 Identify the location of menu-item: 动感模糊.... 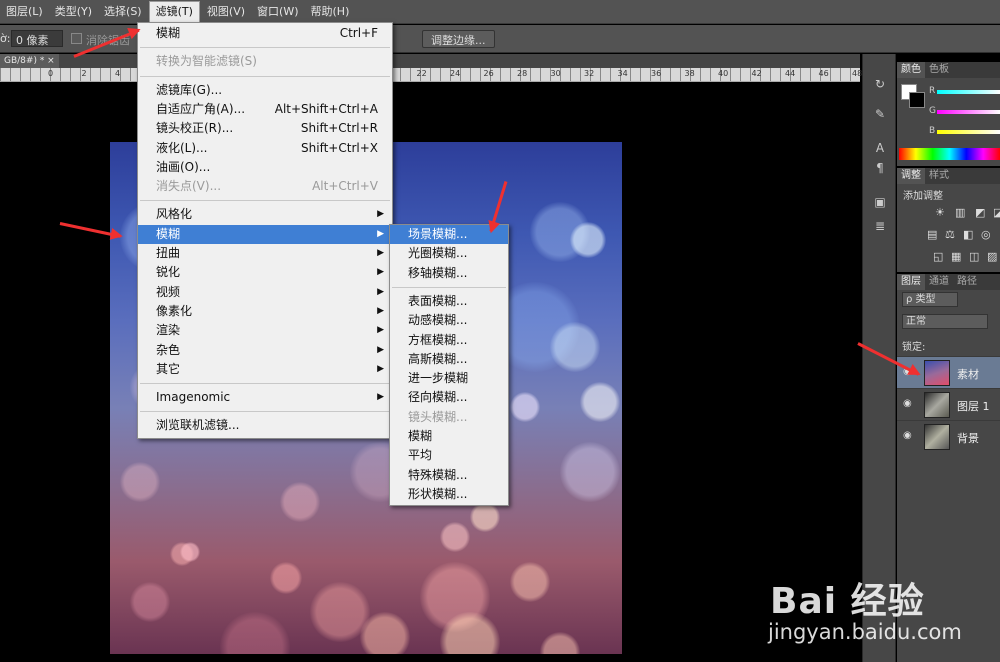
(449, 320).